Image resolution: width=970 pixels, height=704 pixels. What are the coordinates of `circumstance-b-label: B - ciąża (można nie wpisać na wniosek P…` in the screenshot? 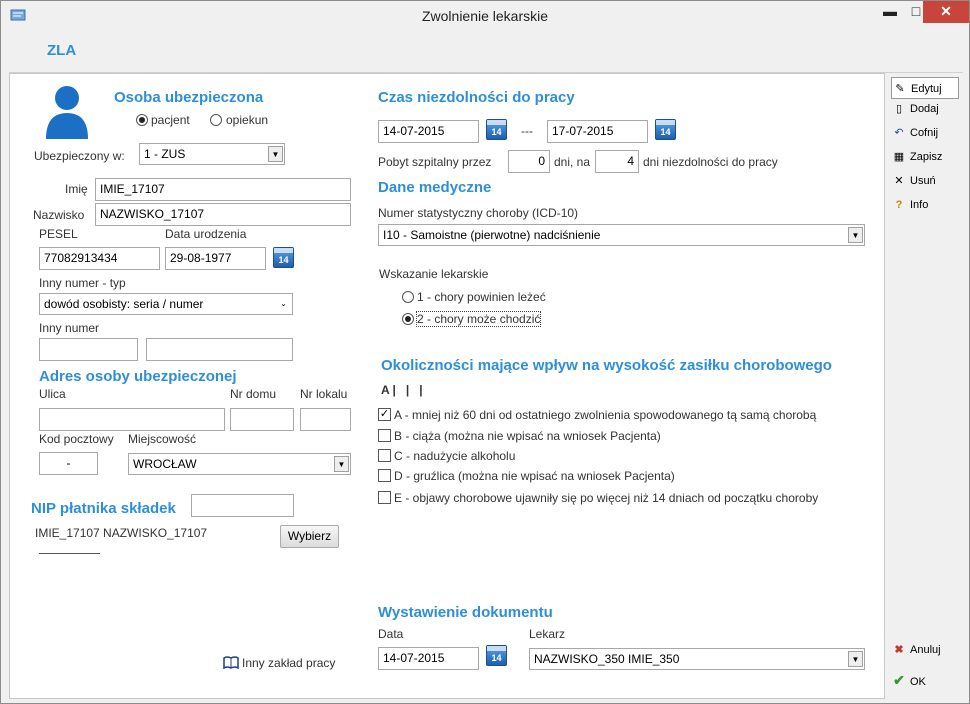 It's located at (527, 436).